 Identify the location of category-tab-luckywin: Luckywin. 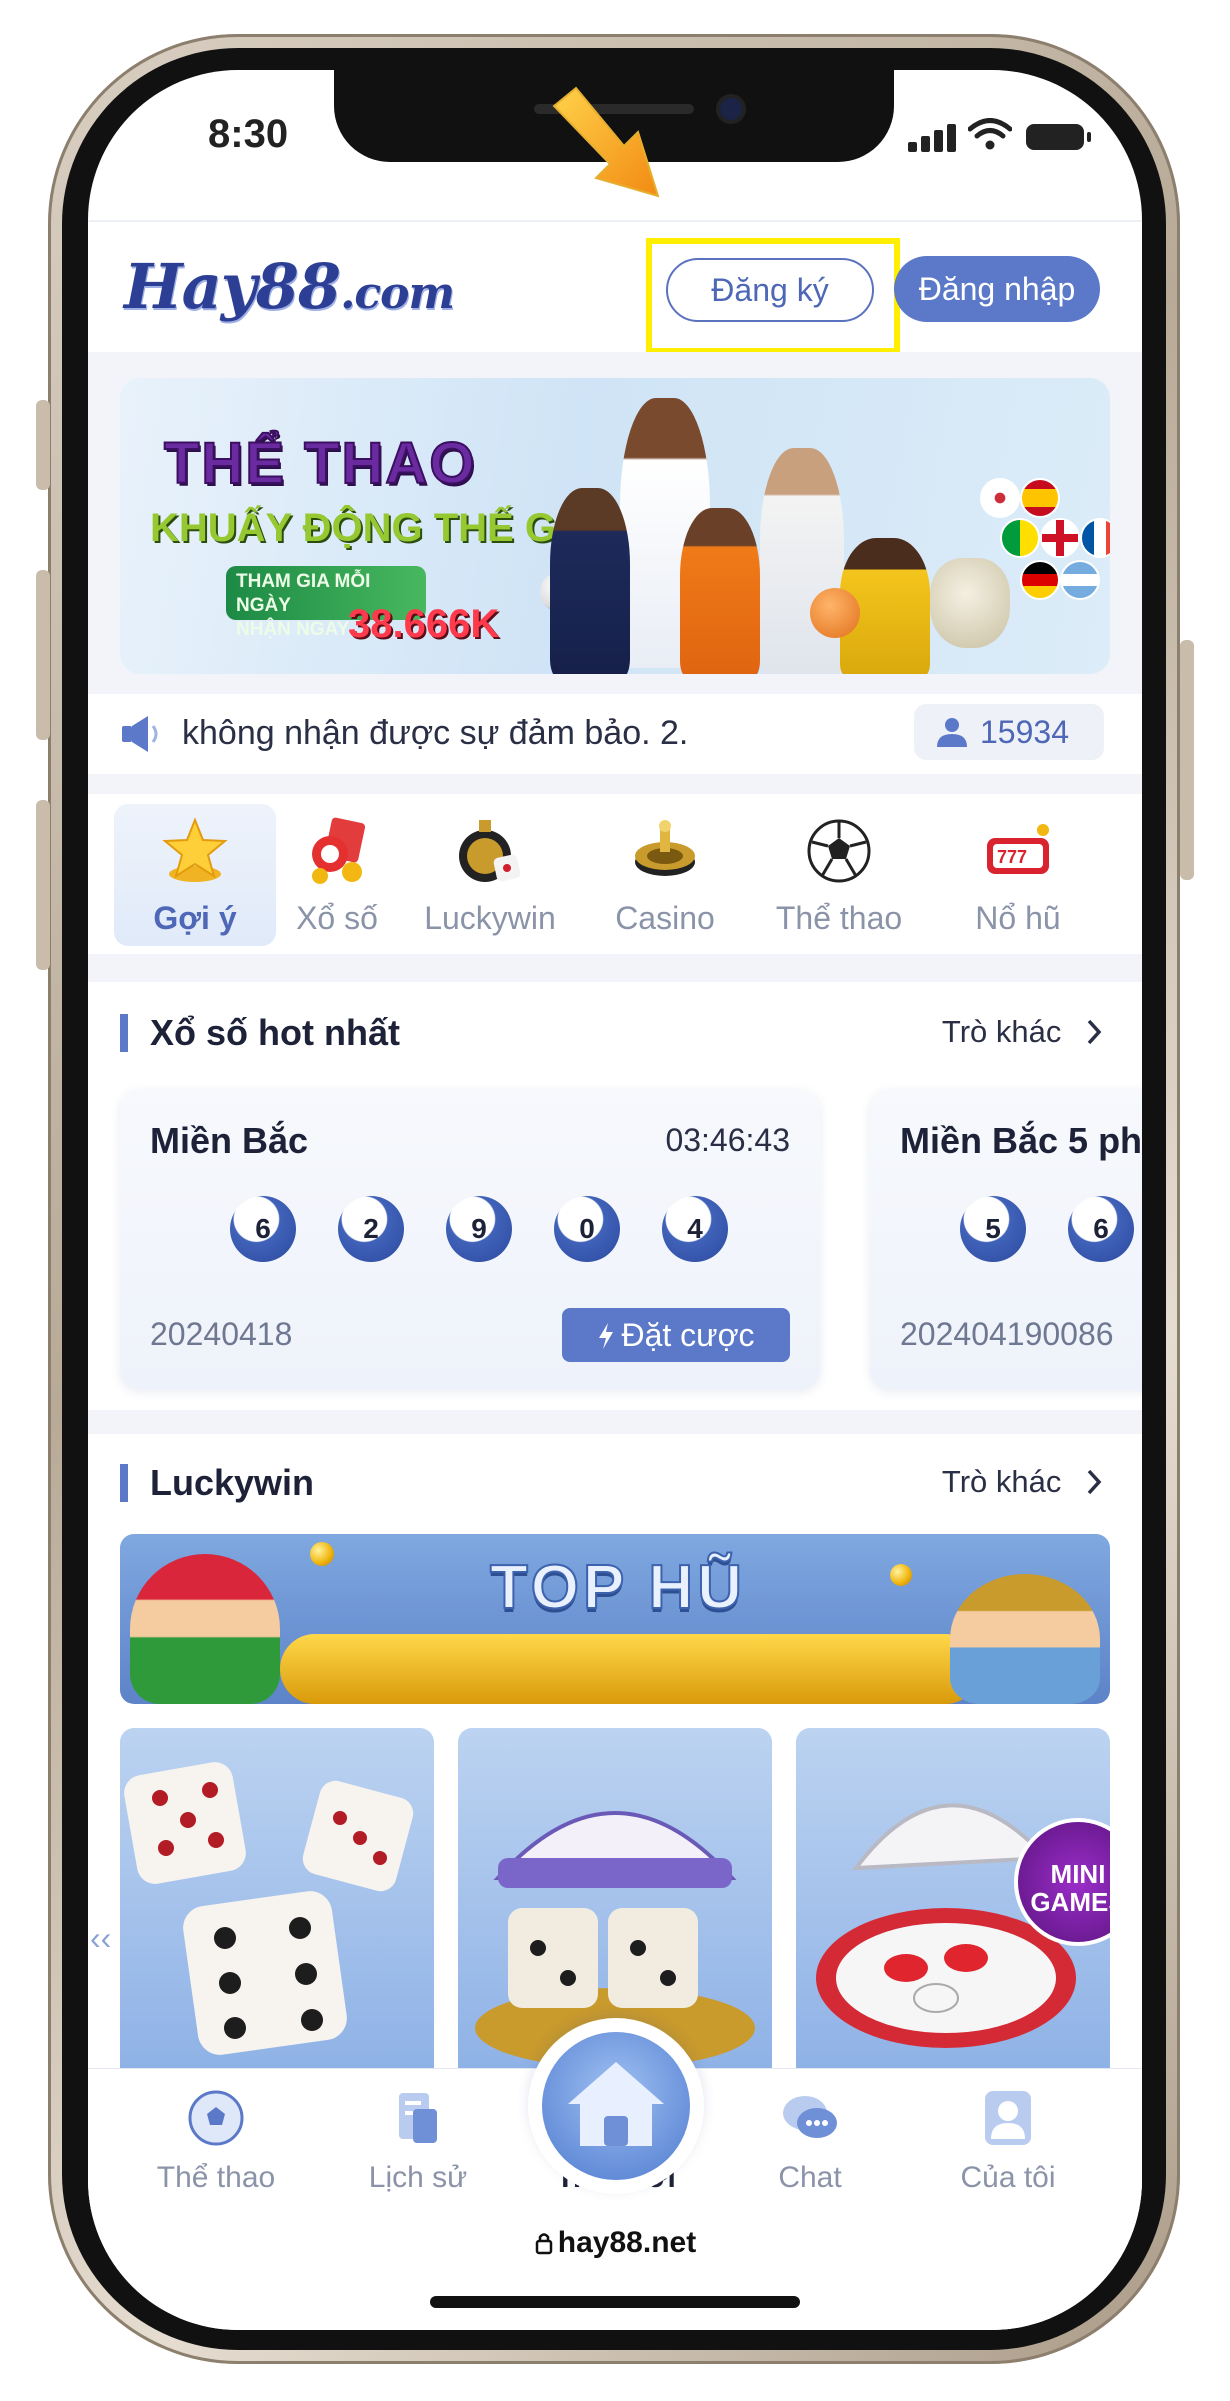
(490, 875).